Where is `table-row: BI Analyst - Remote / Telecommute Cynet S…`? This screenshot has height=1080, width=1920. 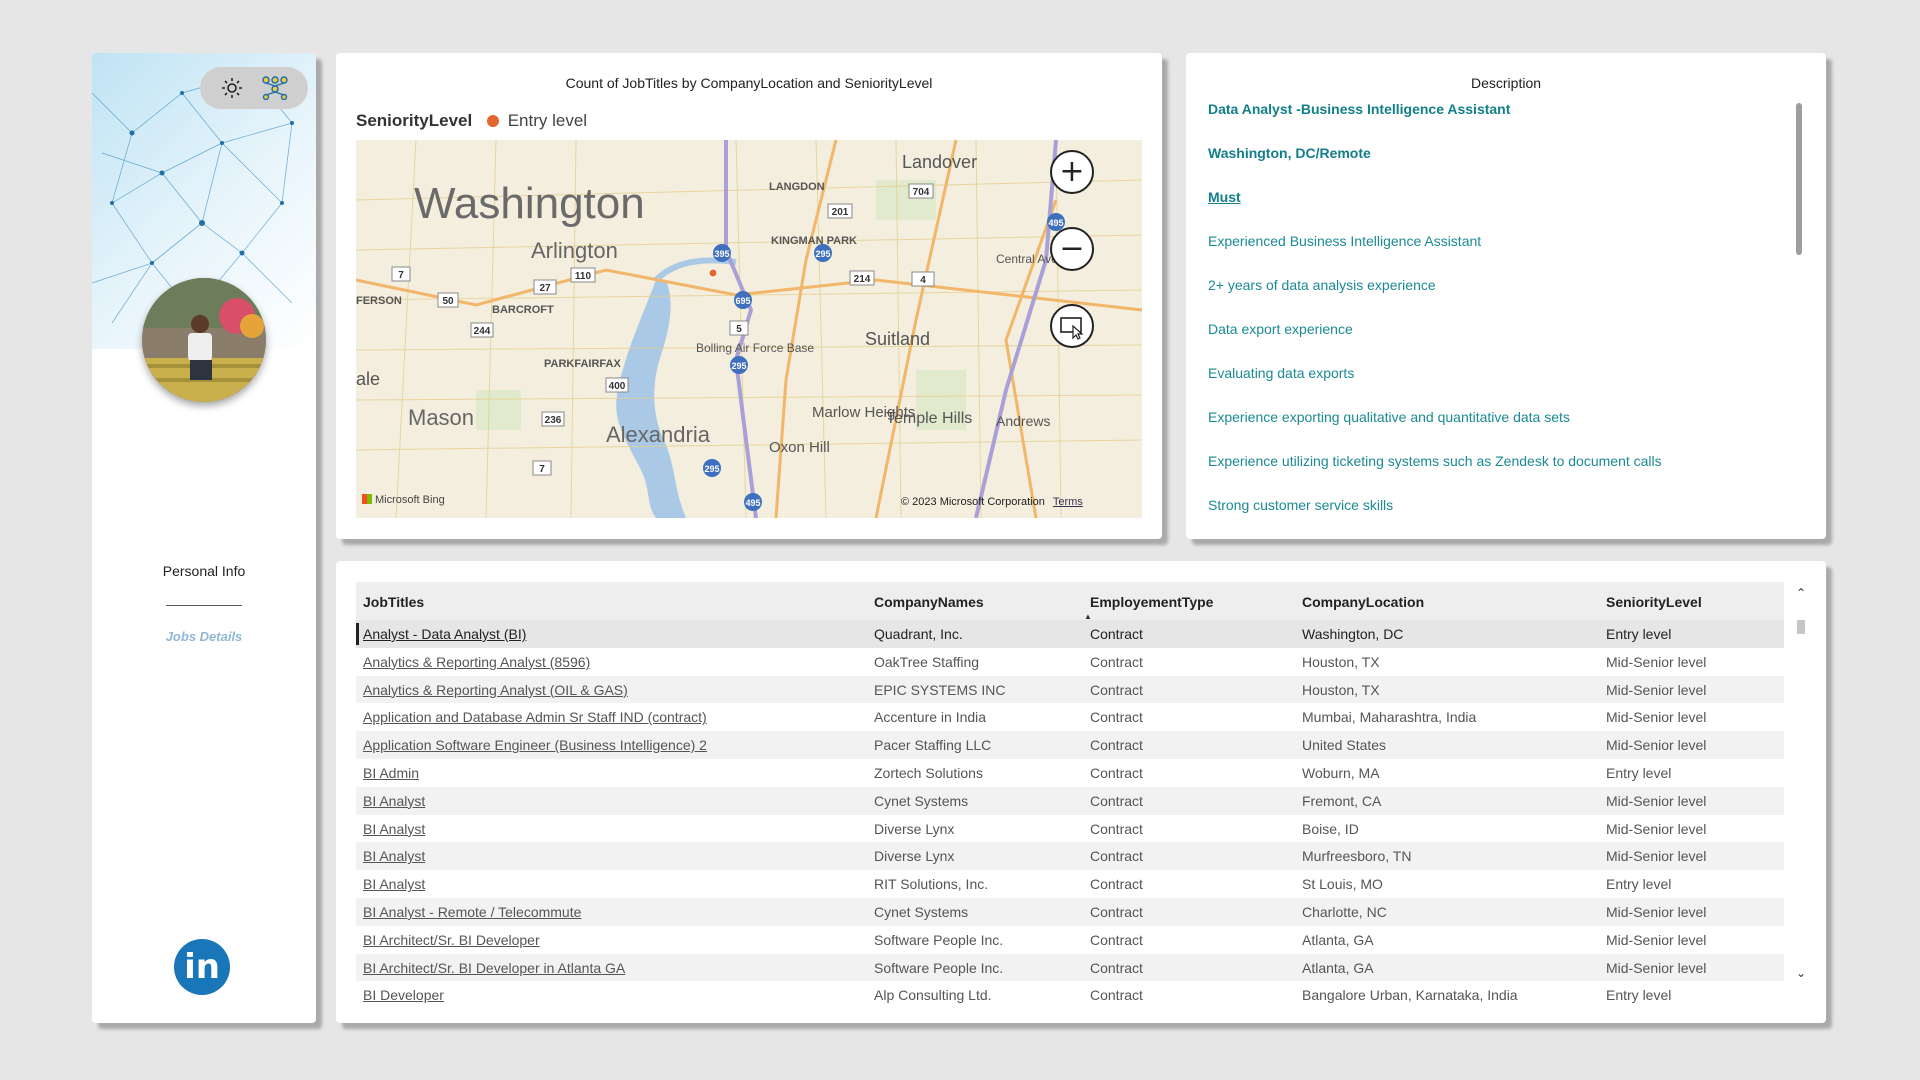
table-row: BI Analyst - Remote / Telecommute Cynet S… is located at coordinates (1070, 911).